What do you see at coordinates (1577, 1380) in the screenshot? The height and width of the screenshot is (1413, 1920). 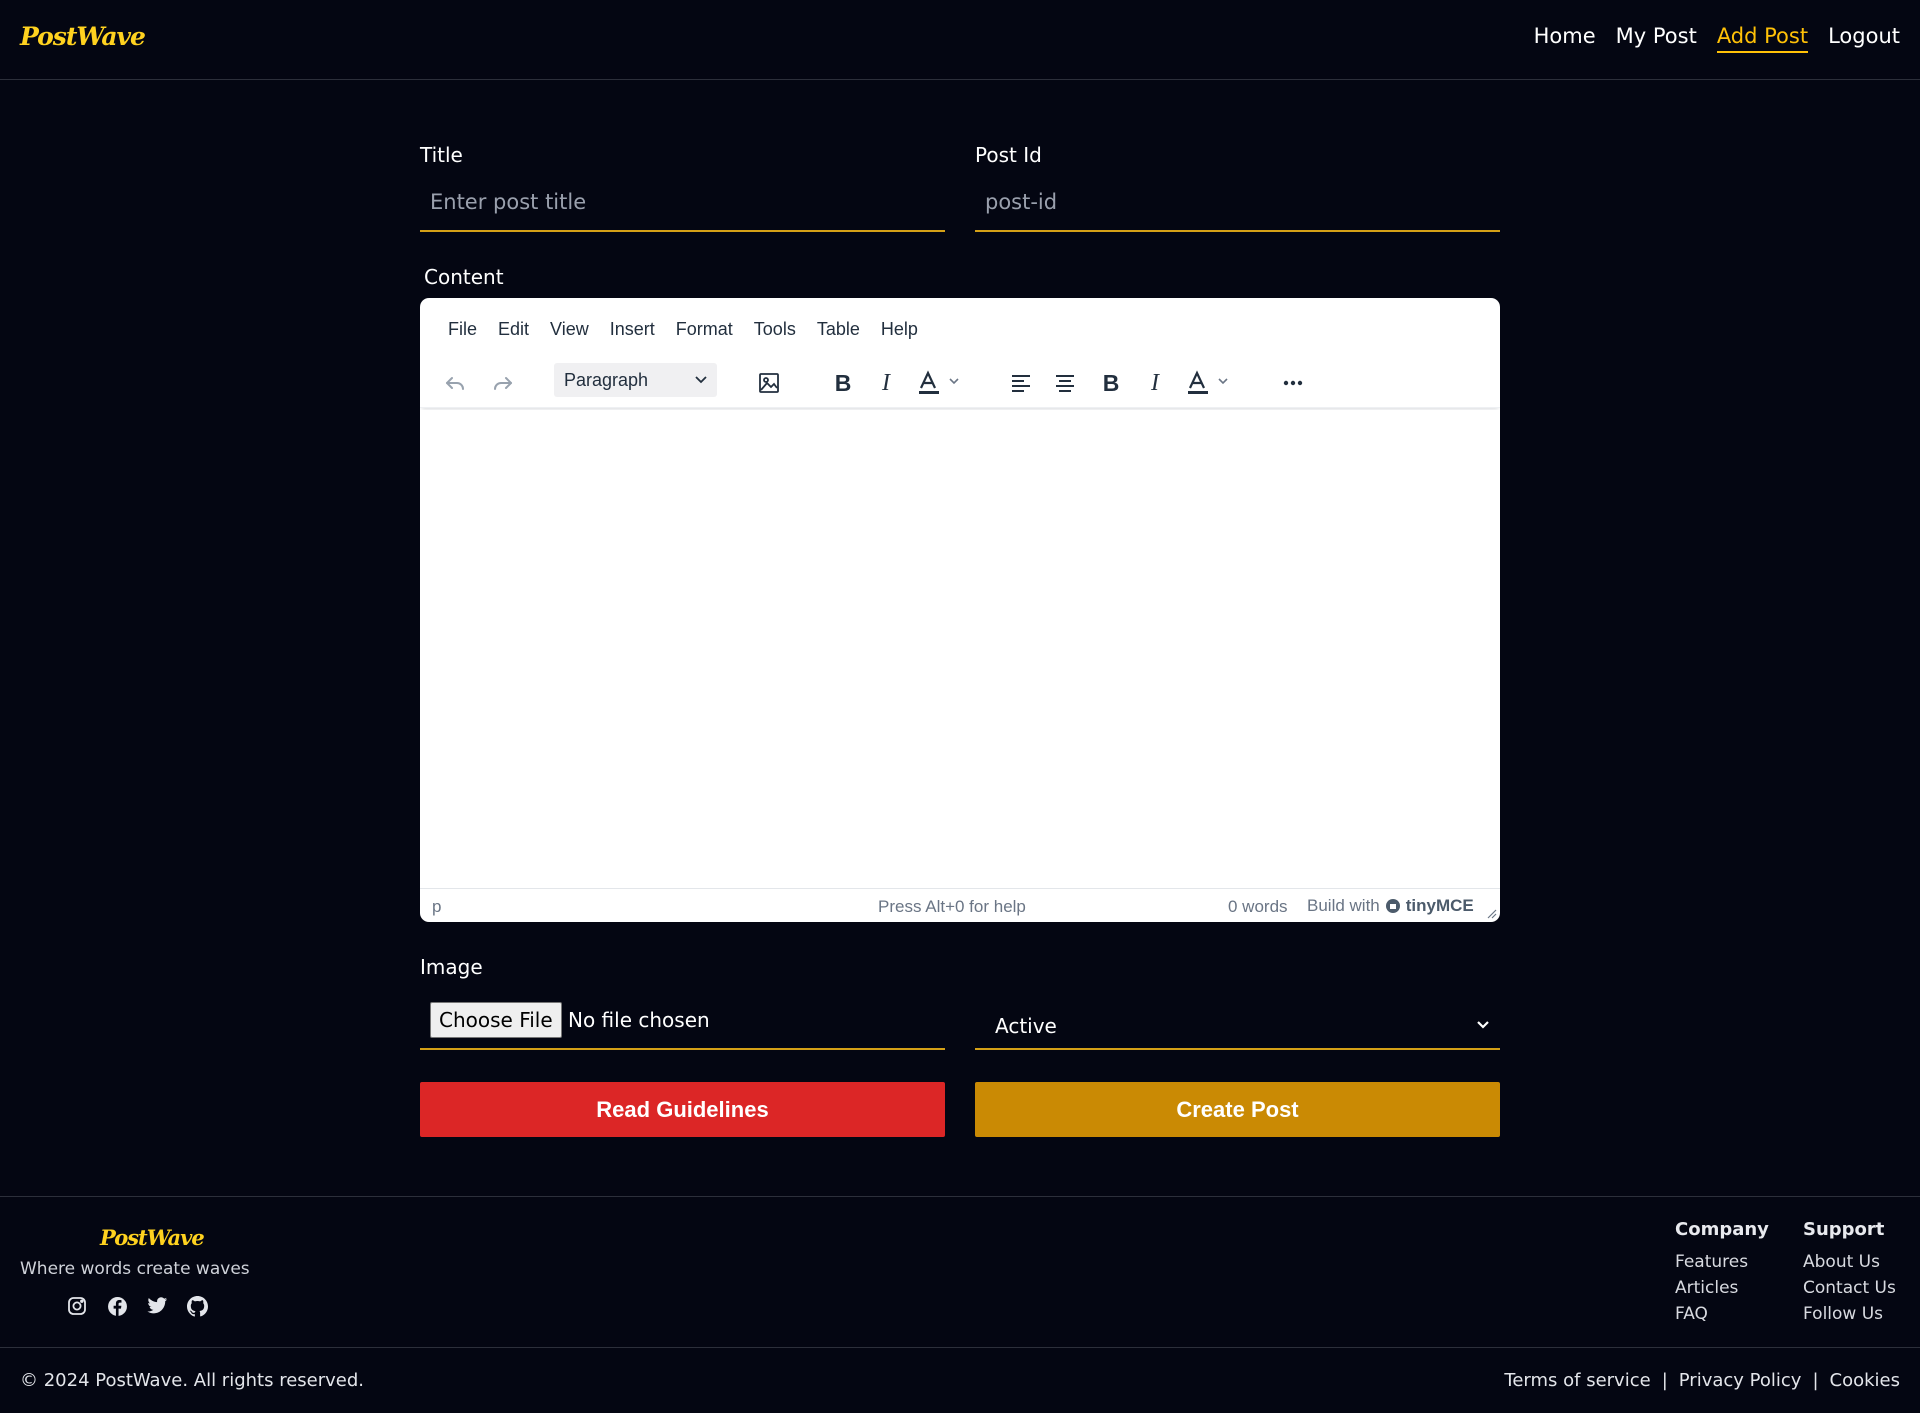 I see `terms-link: Terms of service` at bounding box center [1577, 1380].